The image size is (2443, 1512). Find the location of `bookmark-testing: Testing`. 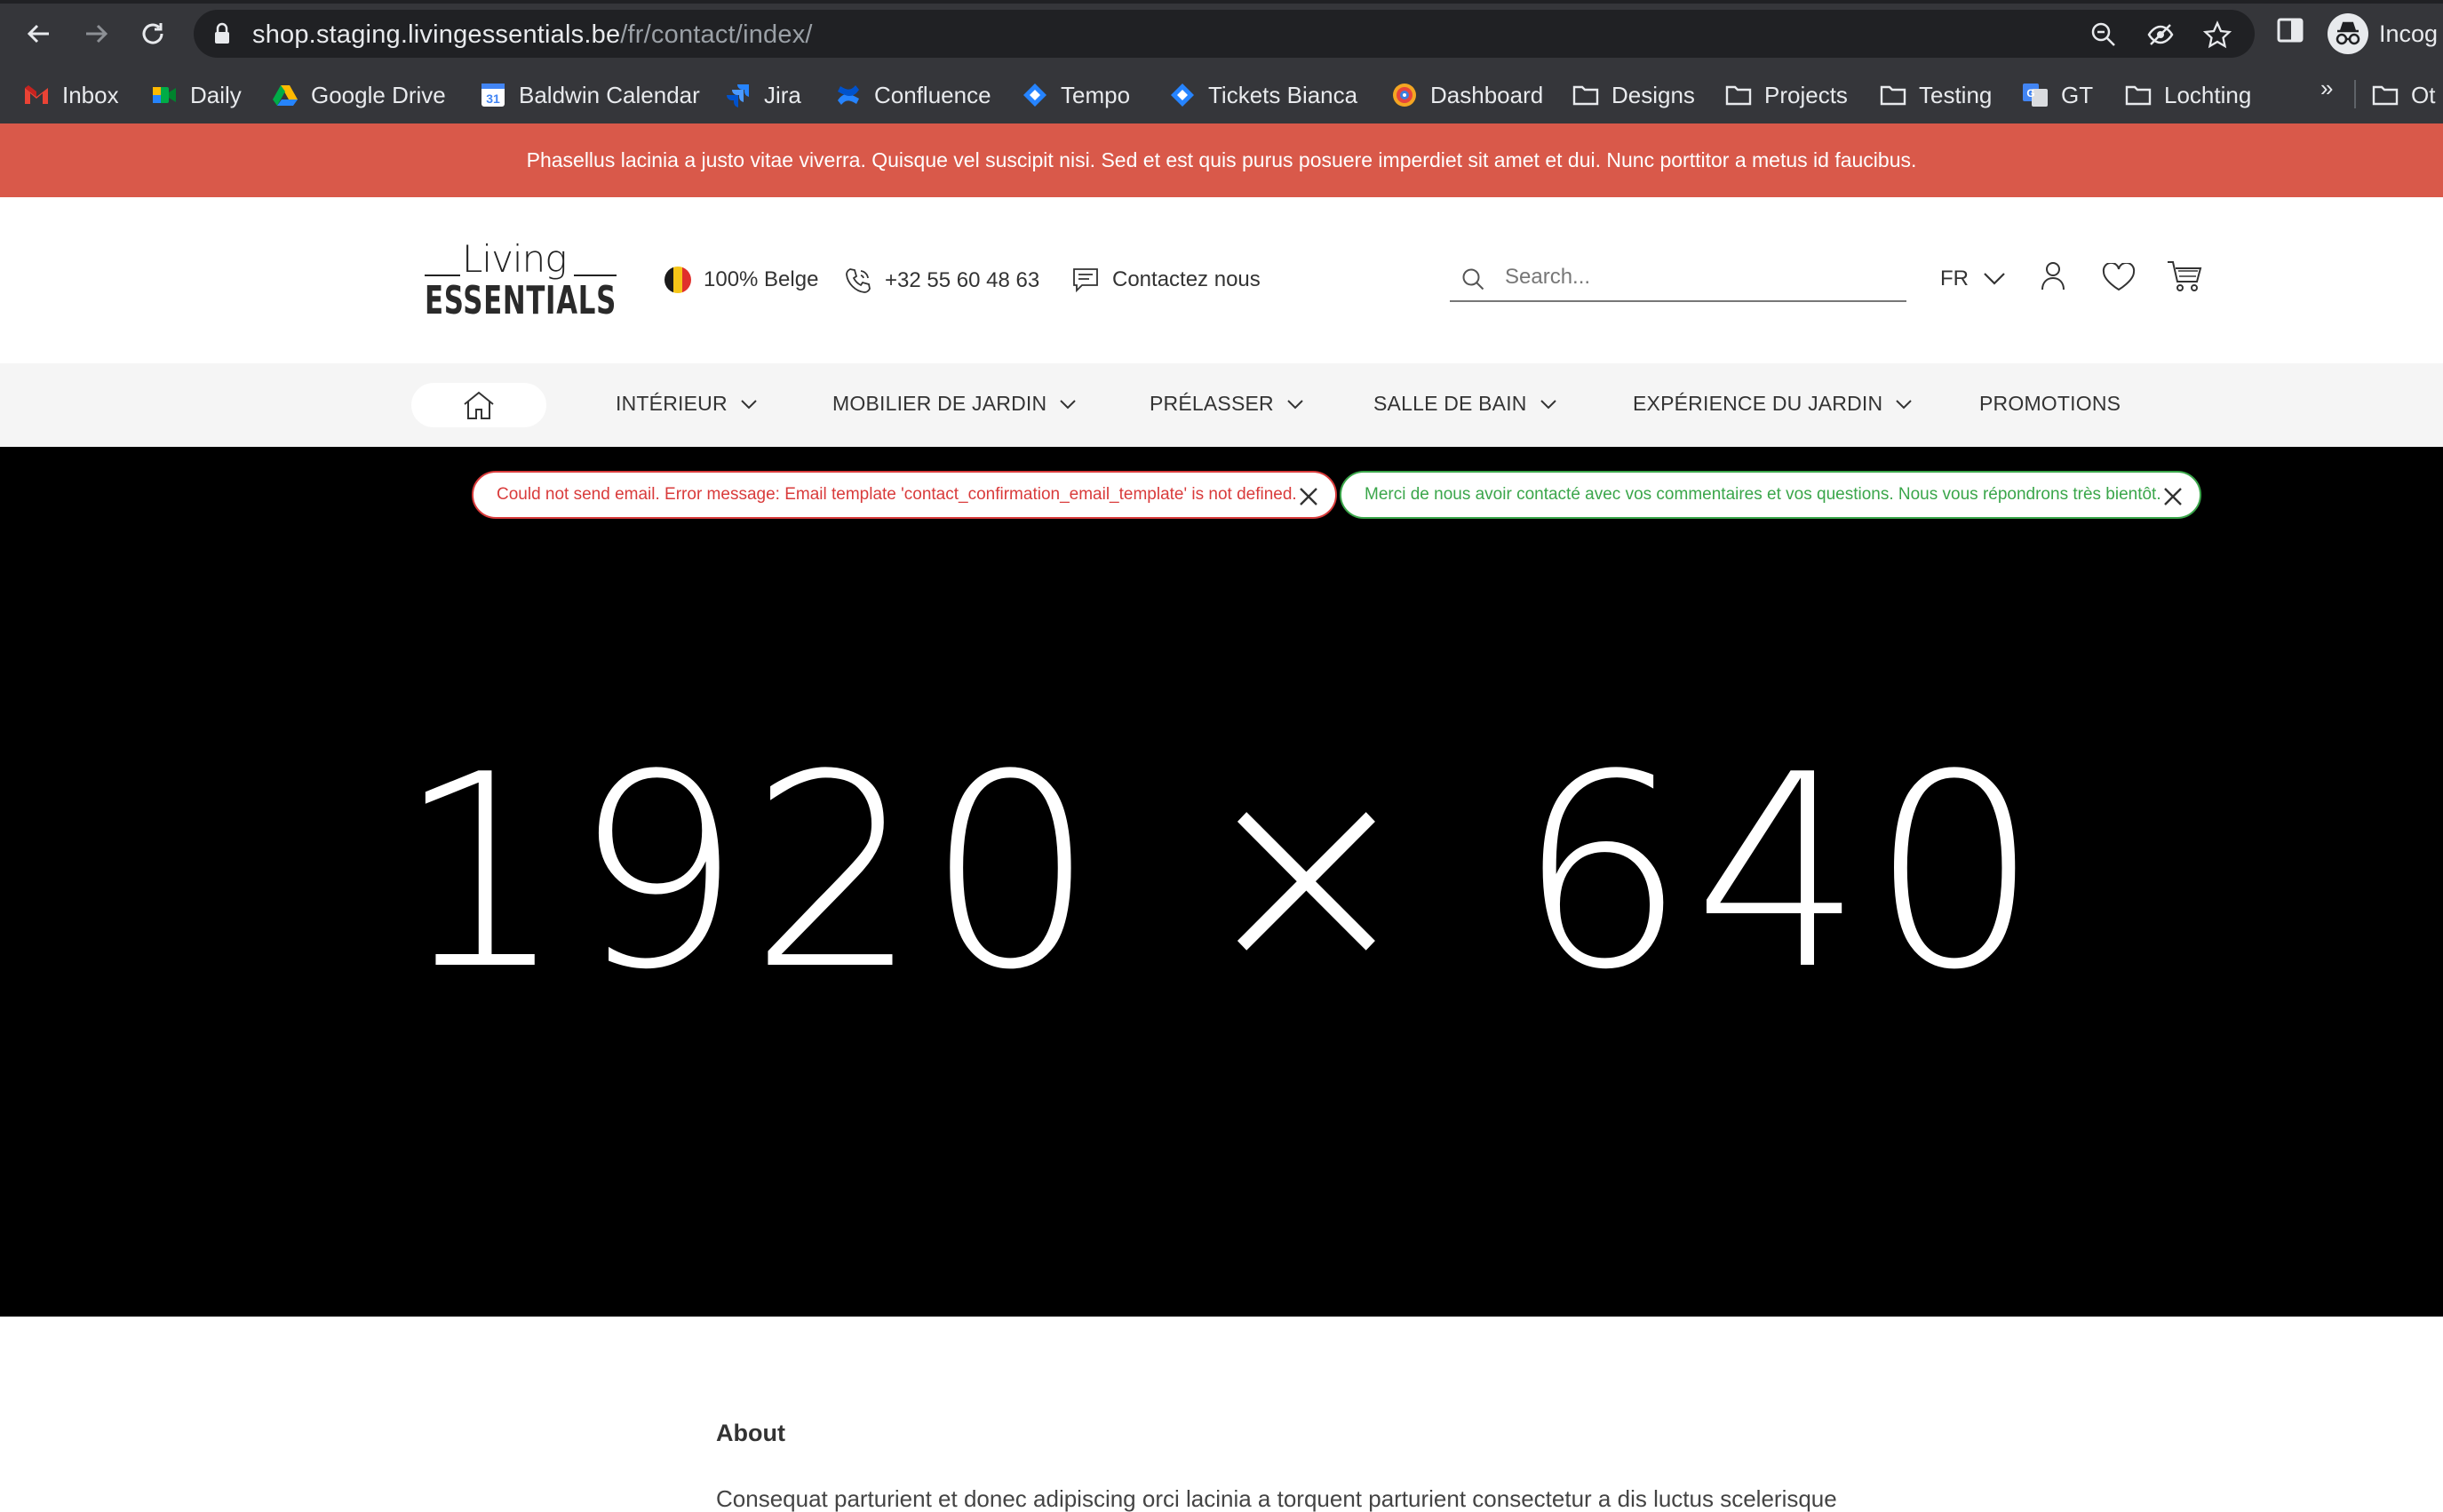

bookmark-testing: Testing is located at coordinates (1936, 95).